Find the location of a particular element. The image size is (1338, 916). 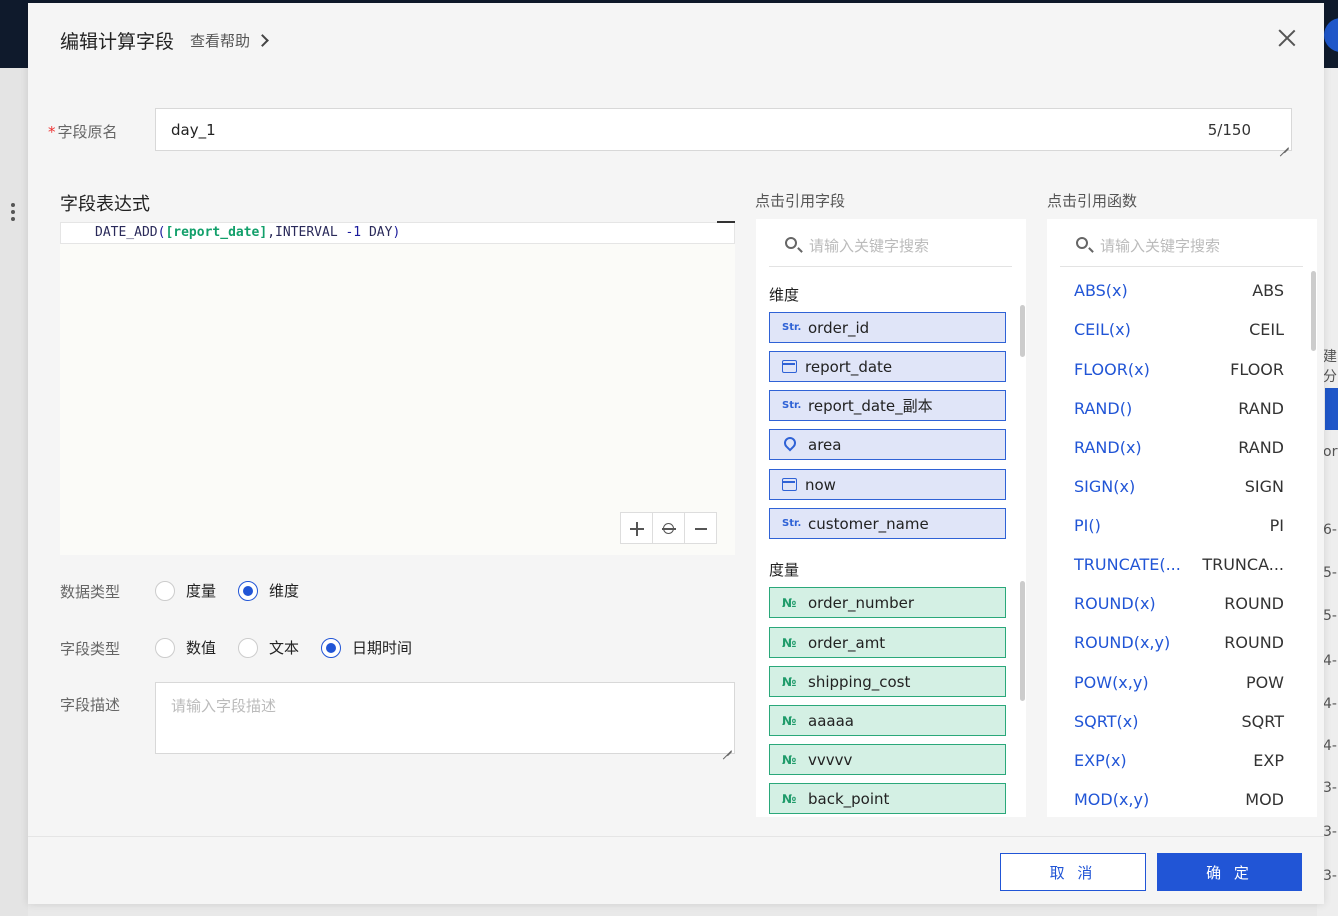

function-item-exp: EXP(x) EXP is located at coordinates (1179, 760).